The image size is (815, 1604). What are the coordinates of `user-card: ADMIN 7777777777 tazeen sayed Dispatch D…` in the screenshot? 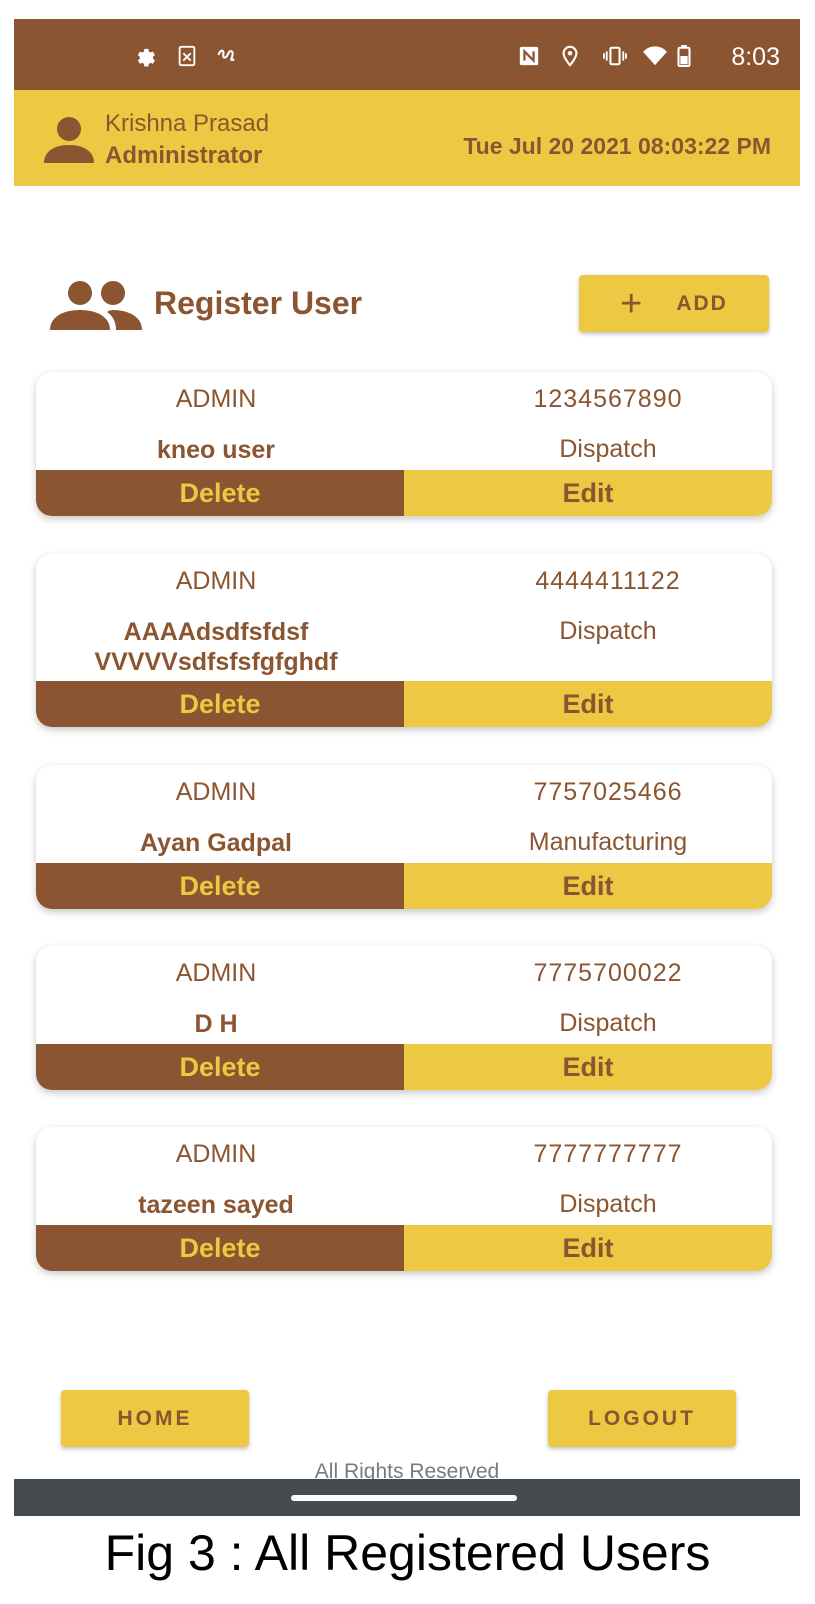 It's located at (404, 1199).